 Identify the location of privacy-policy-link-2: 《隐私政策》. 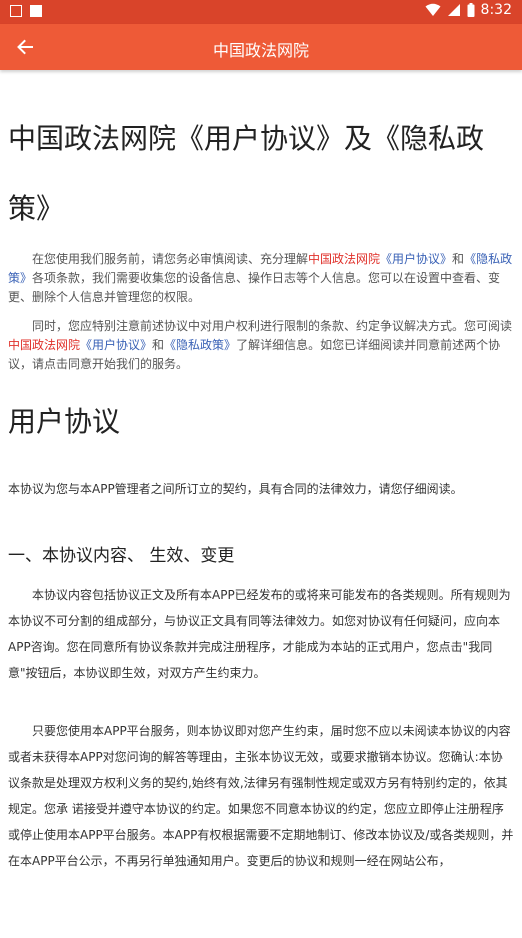
(200, 345).